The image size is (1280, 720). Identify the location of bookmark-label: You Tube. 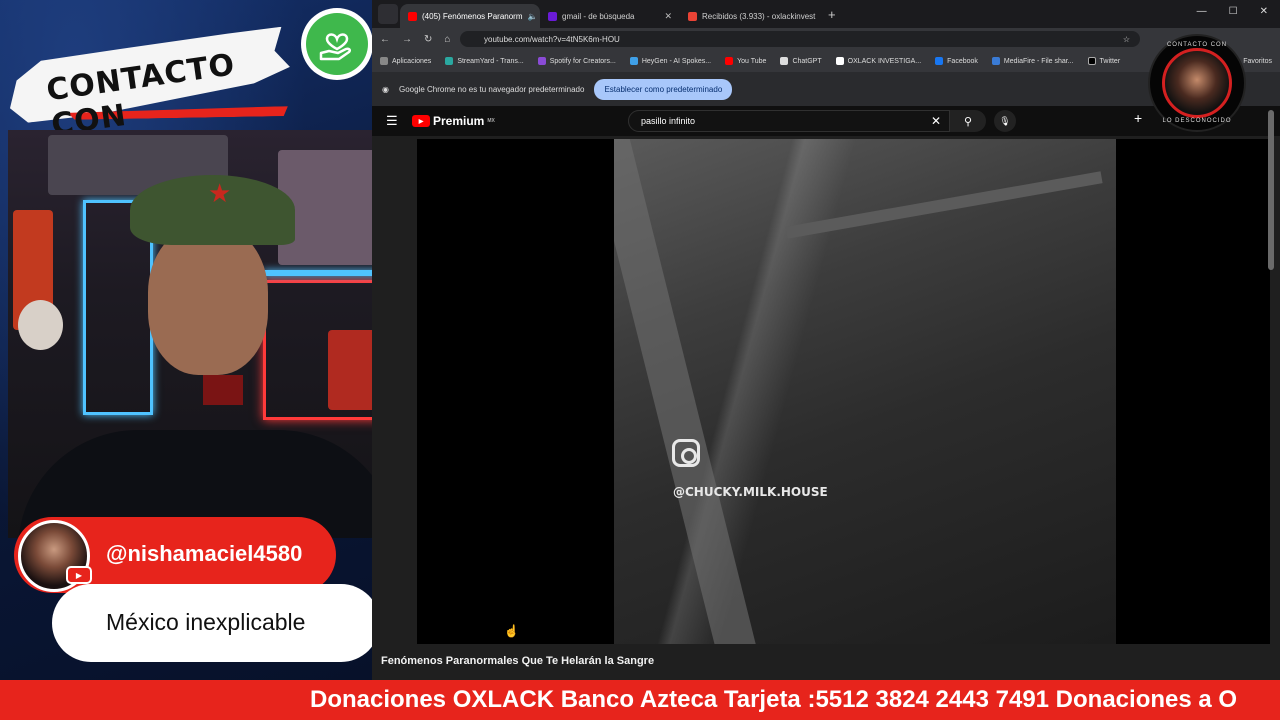
(752, 61).